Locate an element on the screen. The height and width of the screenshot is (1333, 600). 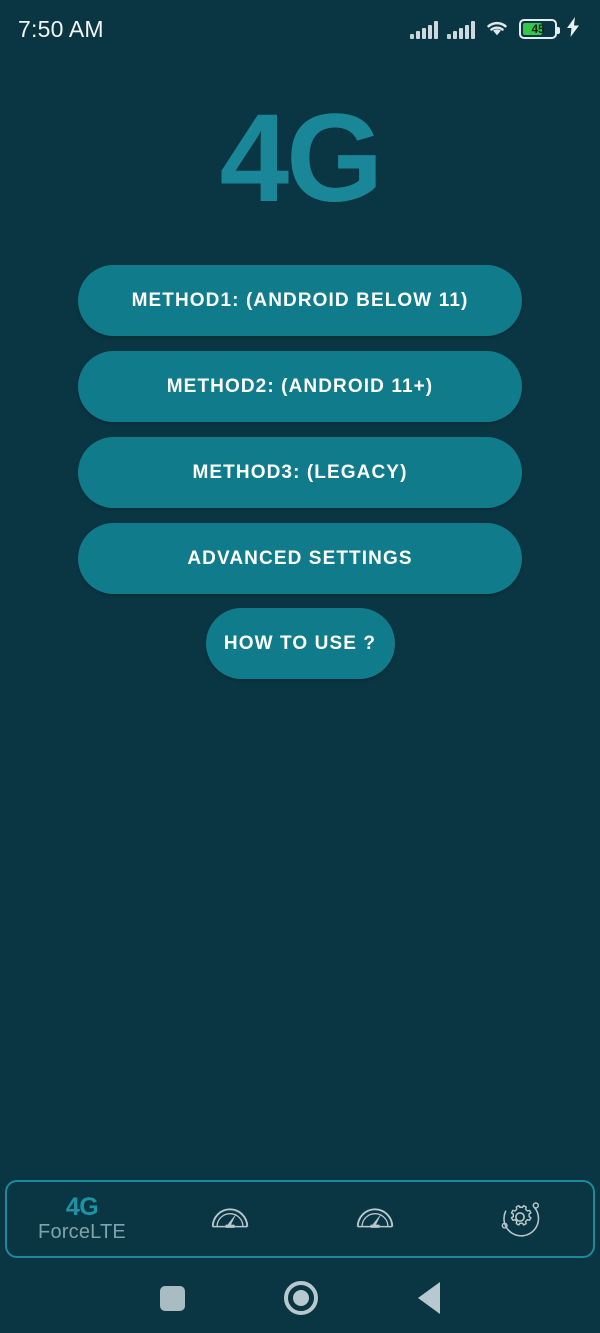
android-navigation-bar is located at coordinates (300, 1298).